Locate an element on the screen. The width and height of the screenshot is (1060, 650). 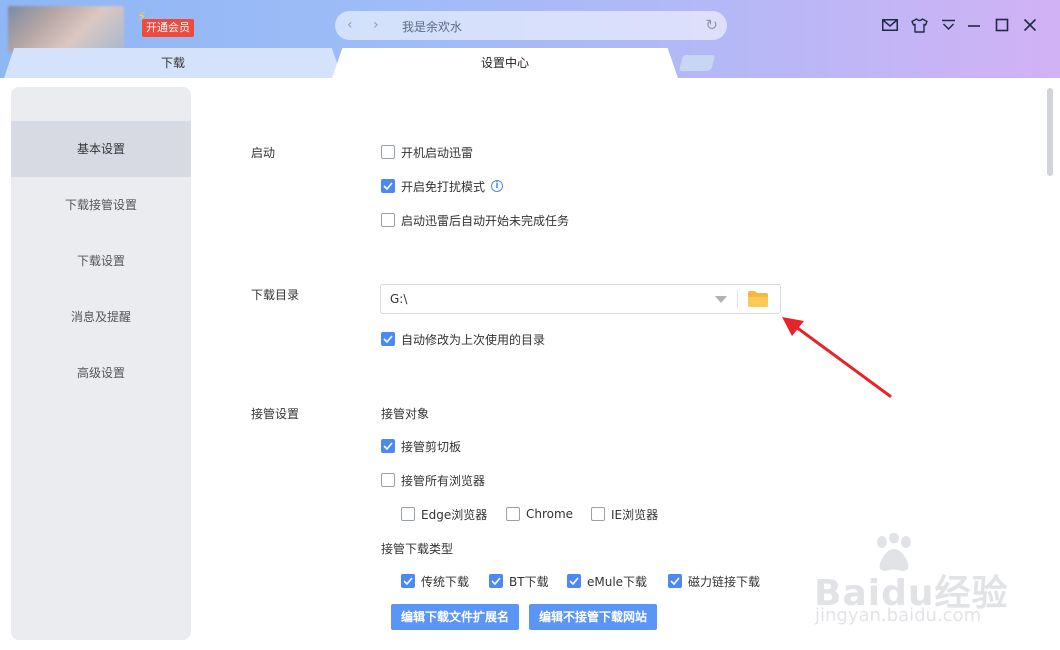
edit-excluded-sites-button: 编辑不接管下载网站 is located at coordinates (593, 617).